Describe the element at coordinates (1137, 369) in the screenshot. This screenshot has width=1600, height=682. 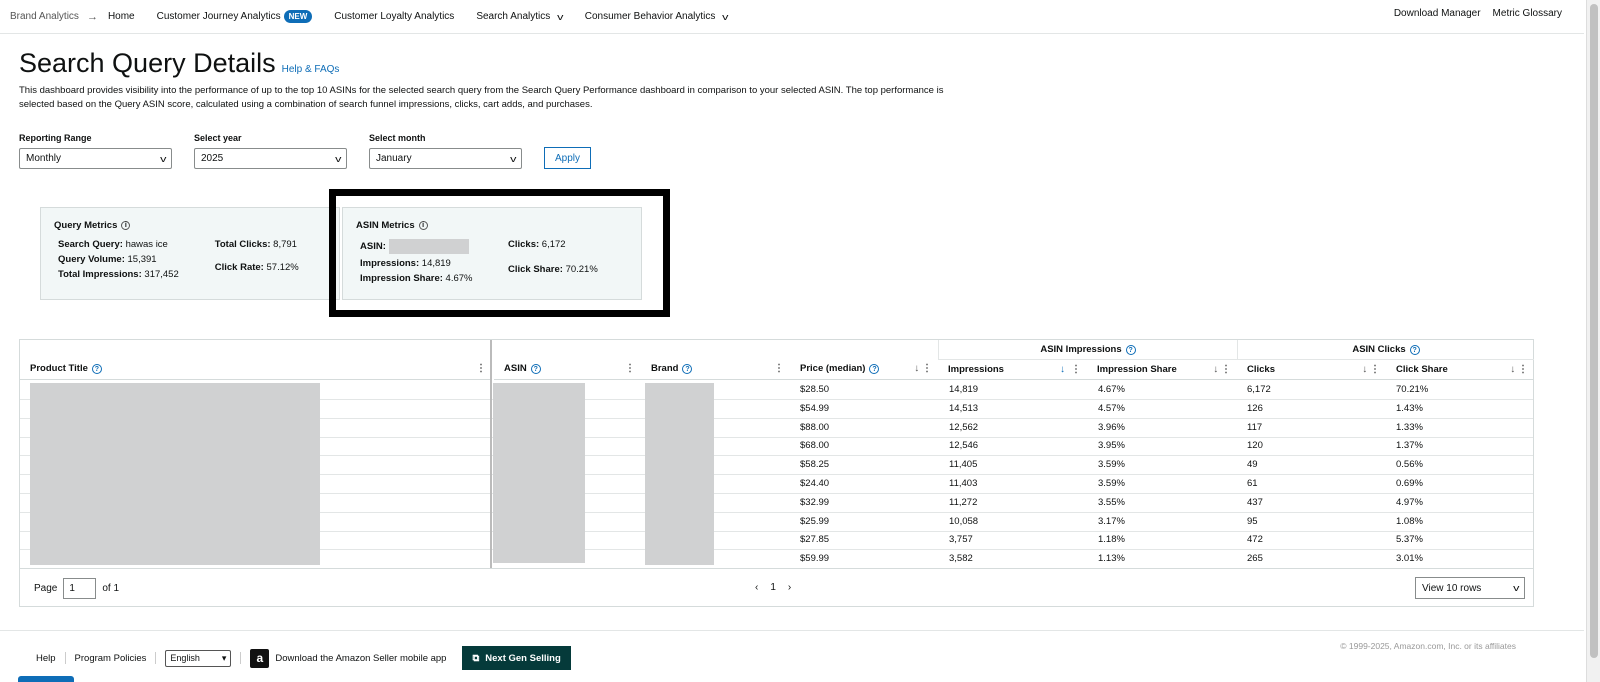
I see `impression-share-header-label: Impression Share` at that location.